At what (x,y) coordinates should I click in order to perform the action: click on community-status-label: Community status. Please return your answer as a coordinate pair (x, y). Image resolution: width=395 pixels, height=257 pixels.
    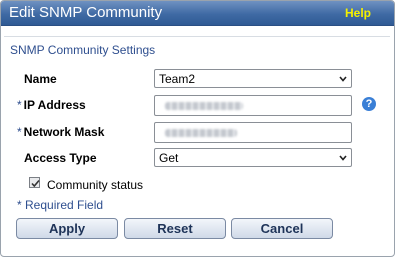
    Looking at the image, I should click on (95, 185).